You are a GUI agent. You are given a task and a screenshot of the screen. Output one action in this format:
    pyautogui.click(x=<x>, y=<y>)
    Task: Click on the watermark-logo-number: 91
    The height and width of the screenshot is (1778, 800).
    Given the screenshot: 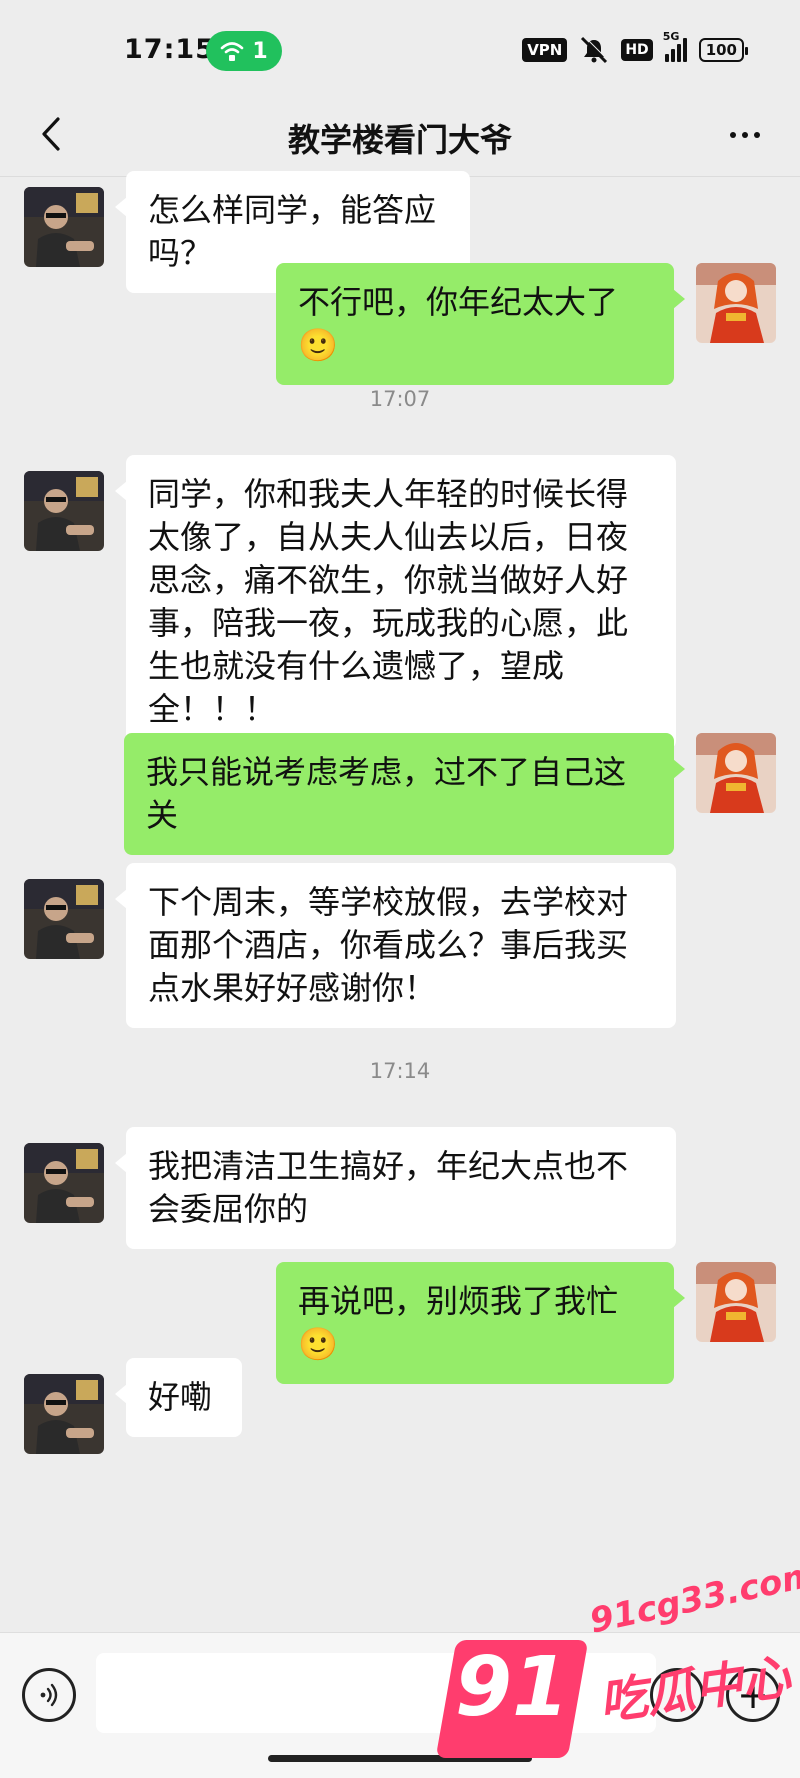 What is the action you would take?
    pyautogui.click(x=512, y=1687)
    